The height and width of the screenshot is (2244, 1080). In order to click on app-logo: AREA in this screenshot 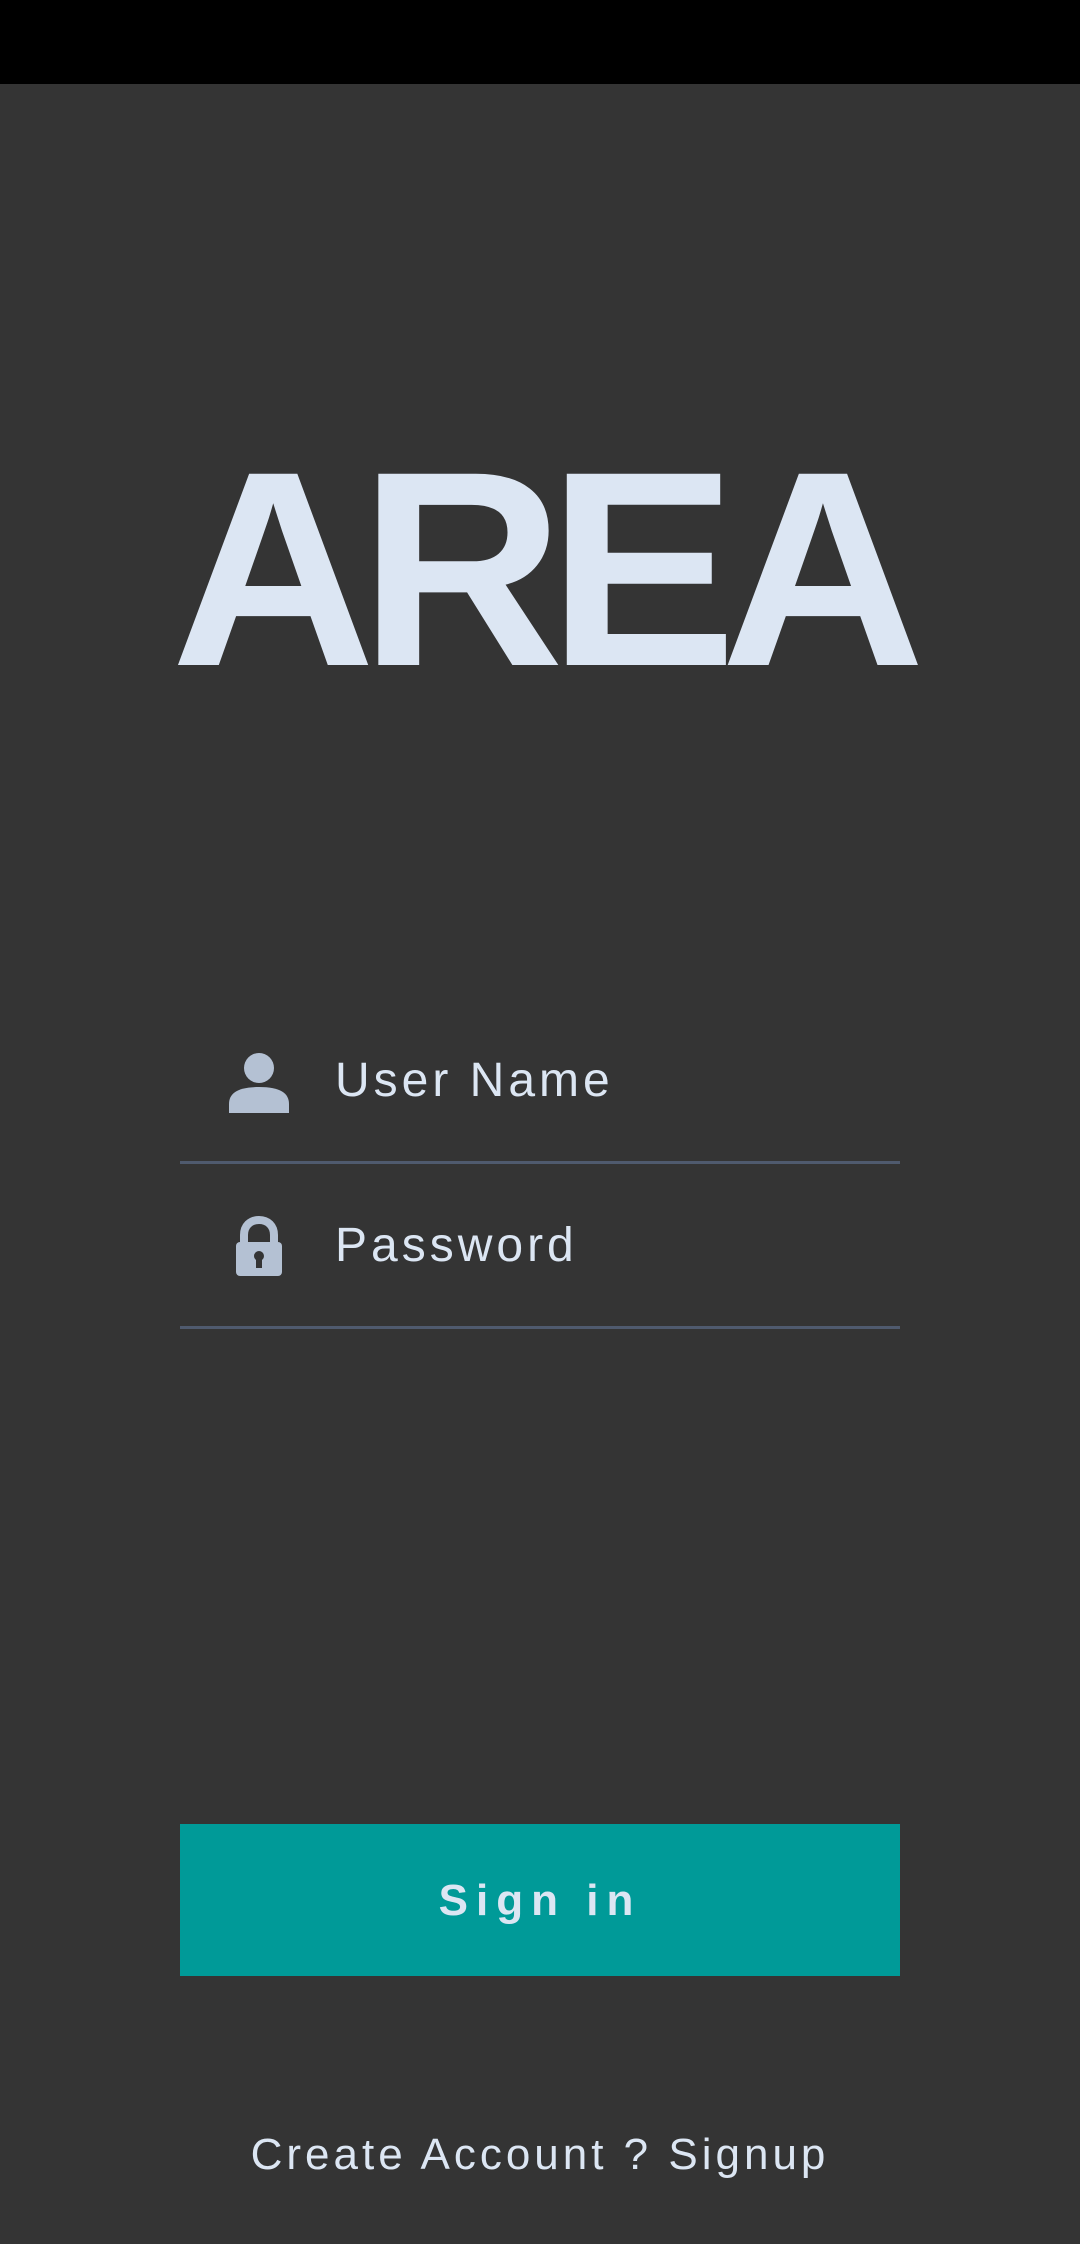, I will do `click(548, 568)`.